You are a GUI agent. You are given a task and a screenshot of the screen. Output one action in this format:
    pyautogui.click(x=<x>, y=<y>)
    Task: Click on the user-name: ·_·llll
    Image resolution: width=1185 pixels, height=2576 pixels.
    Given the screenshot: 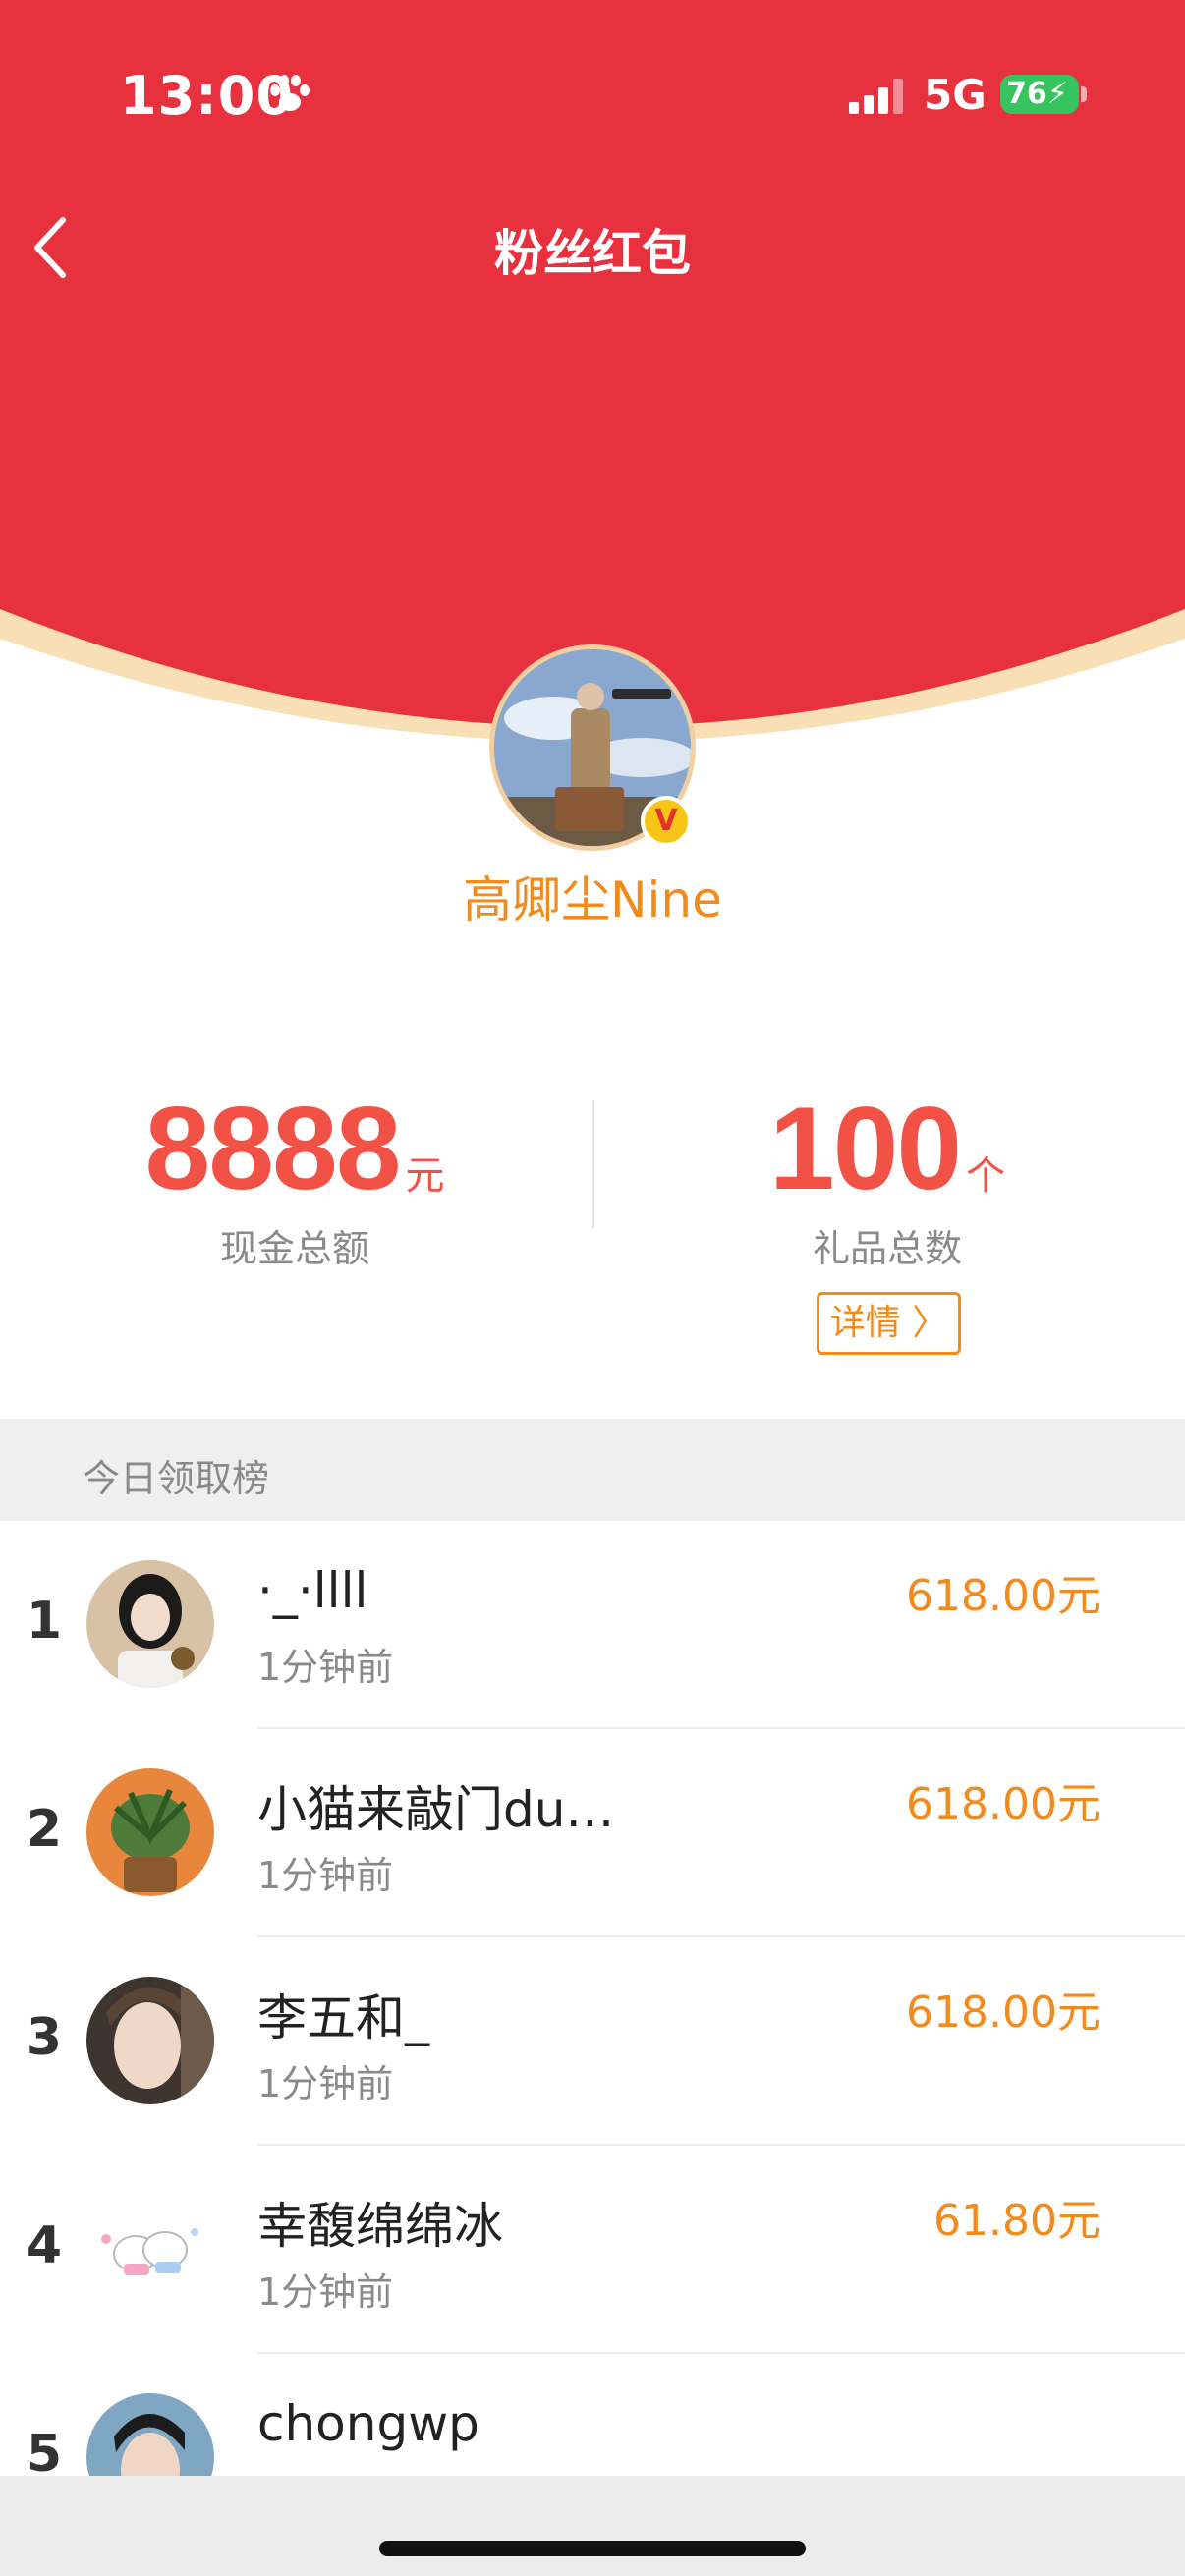 What is the action you would take?
    pyautogui.click(x=313, y=1590)
    